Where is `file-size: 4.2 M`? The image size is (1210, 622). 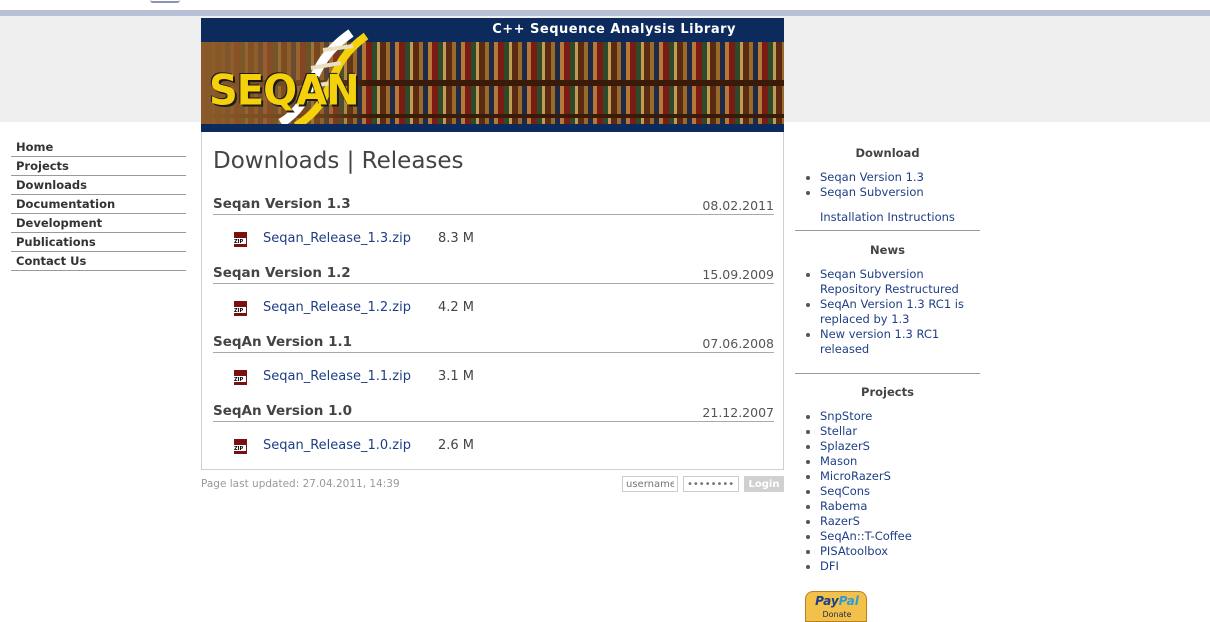
file-size: 4.2 M is located at coordinates (456, 307).